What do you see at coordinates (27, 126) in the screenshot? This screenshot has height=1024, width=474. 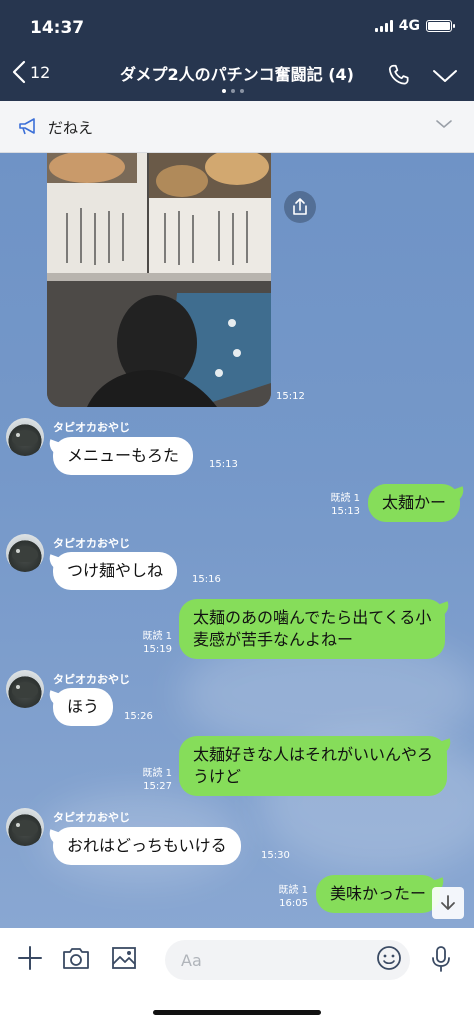 I see `megaphone-icon` at bounding box center [27, 126].